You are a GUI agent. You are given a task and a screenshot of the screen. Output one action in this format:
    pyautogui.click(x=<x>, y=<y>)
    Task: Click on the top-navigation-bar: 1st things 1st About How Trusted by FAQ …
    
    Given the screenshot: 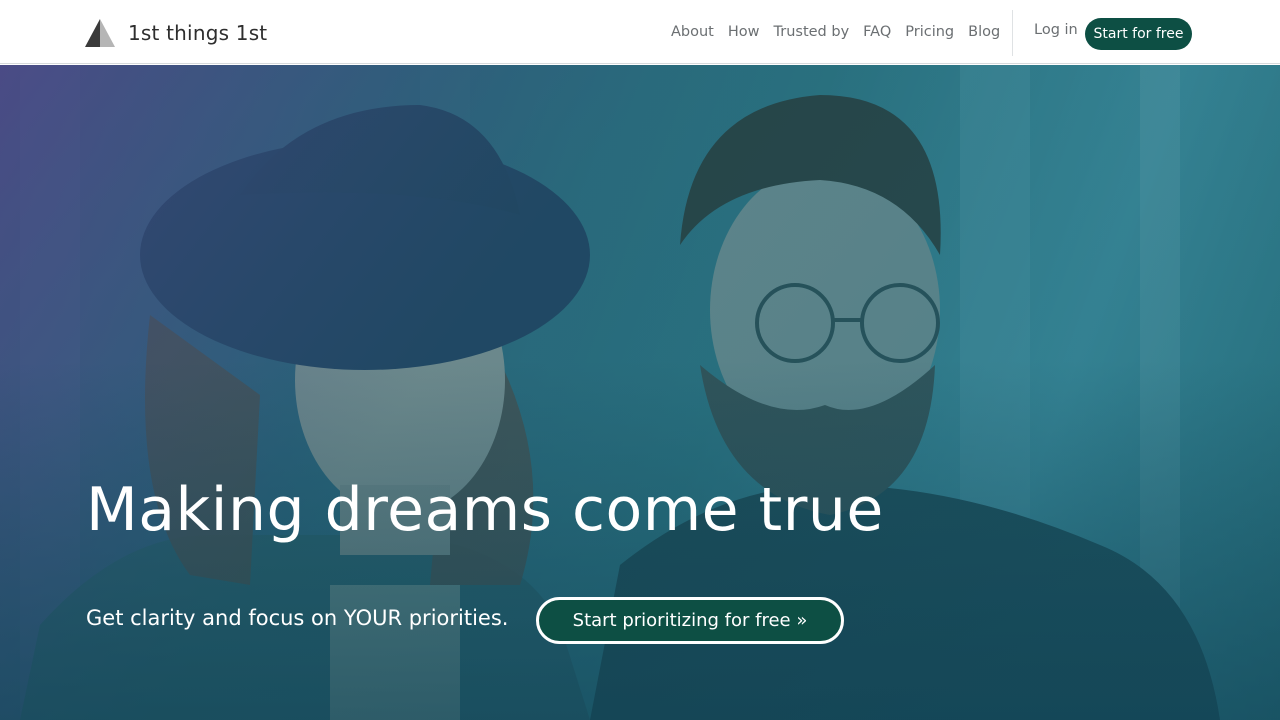 What is the action you would take?
    pyautogui.click(x=640, y=32)
    